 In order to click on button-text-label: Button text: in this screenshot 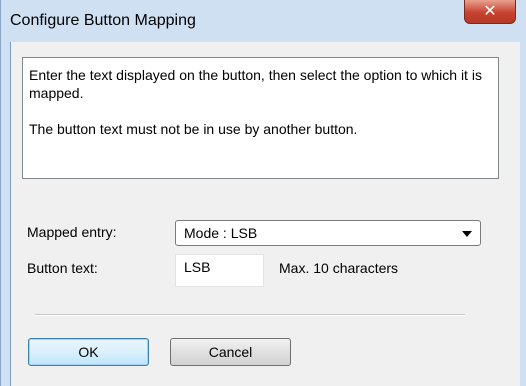, I will do `click(62, 268)`.